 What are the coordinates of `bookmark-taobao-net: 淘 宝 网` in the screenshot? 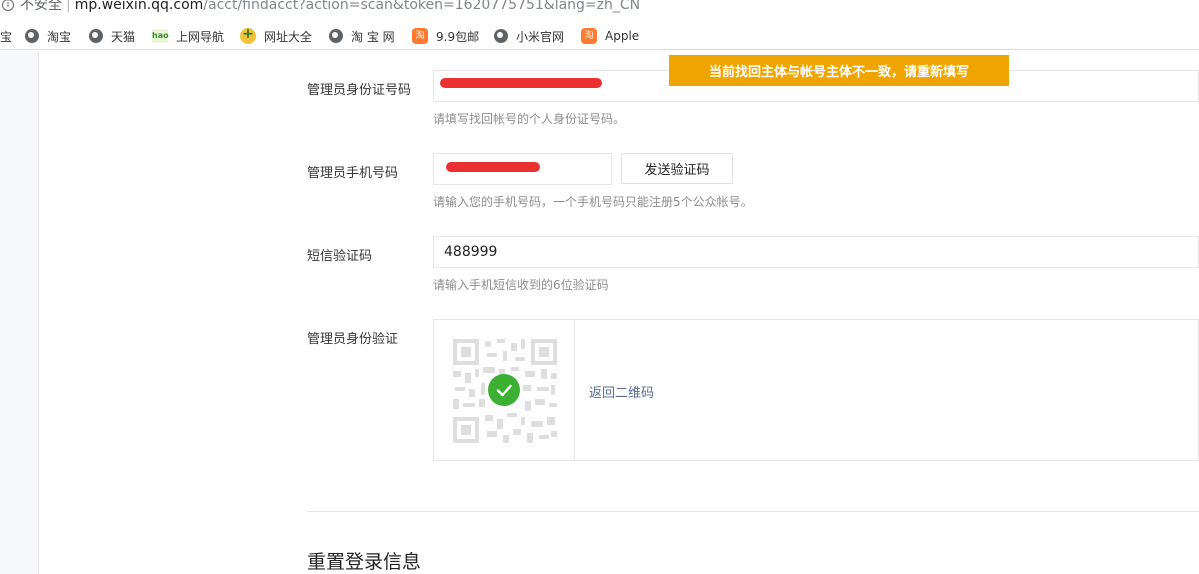 It's located at (362, 36).